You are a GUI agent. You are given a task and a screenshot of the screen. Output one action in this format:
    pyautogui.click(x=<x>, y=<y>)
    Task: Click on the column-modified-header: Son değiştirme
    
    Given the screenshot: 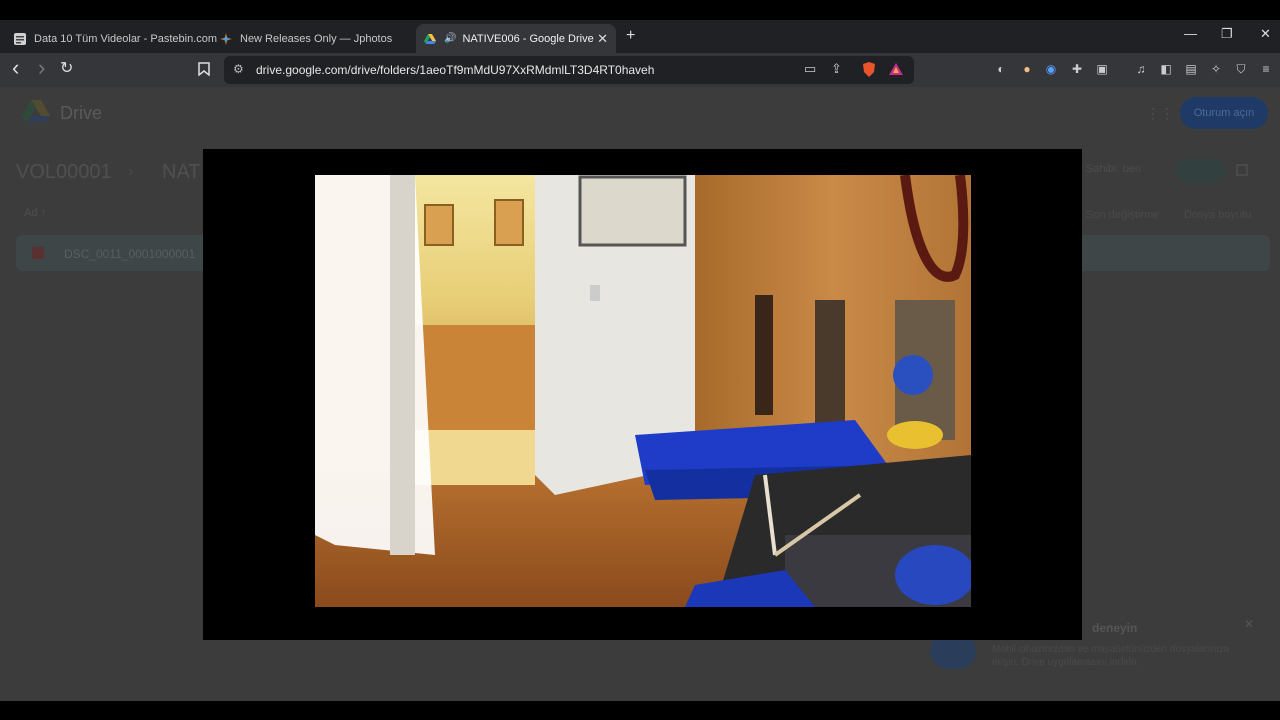 What is the action you would take?
    pyautogui.click(x=1122, y=215)
    